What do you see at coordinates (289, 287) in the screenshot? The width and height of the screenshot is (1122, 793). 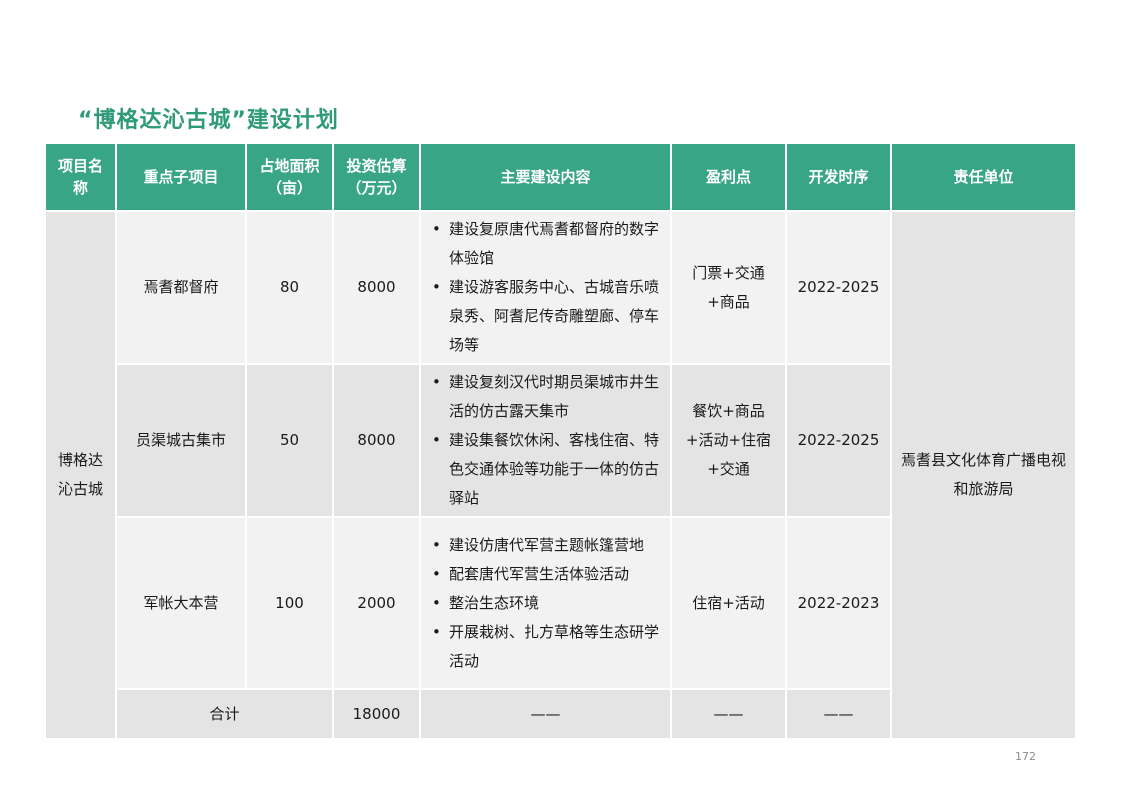 I see `area-cell: 80` at bounding box center [289, 287].